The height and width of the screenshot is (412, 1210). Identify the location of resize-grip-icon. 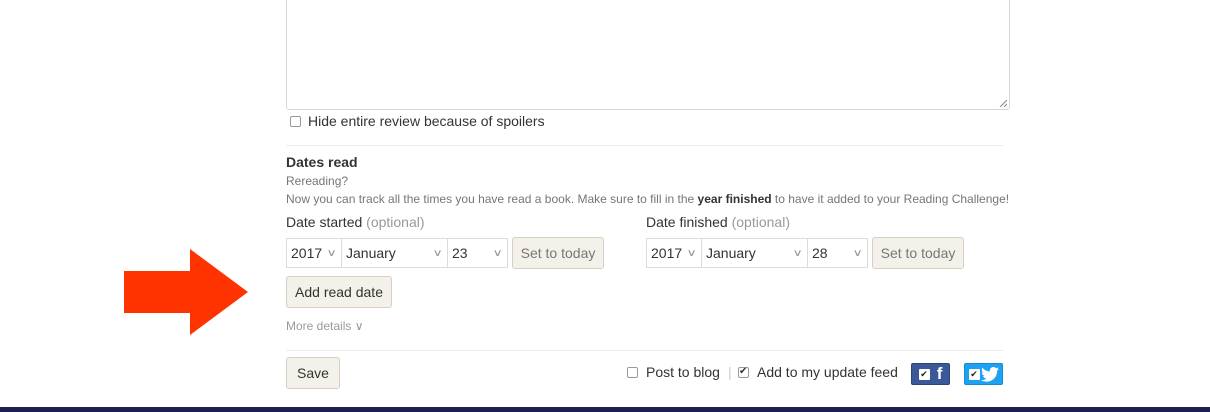
(1003, 103).